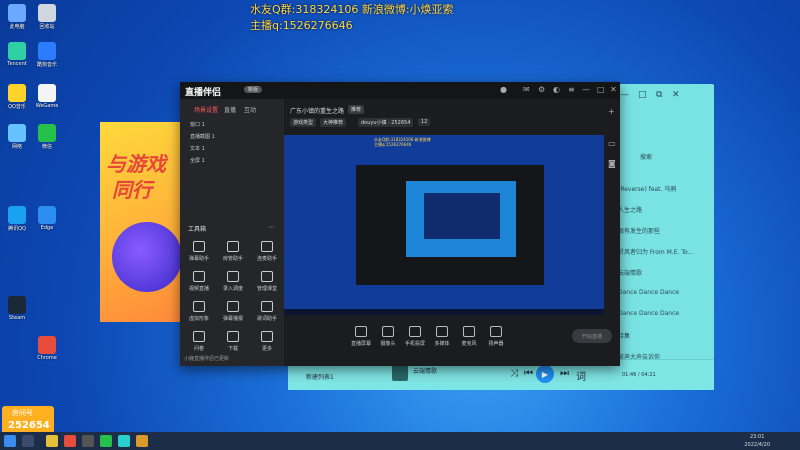  What do you see at coordinates (142, 441) in the screenshot?
I see `streaming-app-icon` at bounding box center [142, 441].